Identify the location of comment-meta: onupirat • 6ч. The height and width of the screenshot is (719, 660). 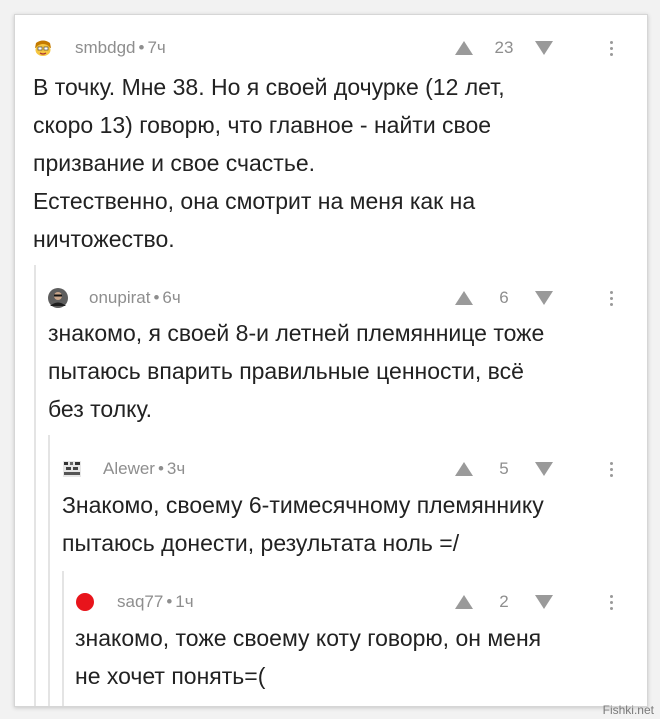
(135, 298).